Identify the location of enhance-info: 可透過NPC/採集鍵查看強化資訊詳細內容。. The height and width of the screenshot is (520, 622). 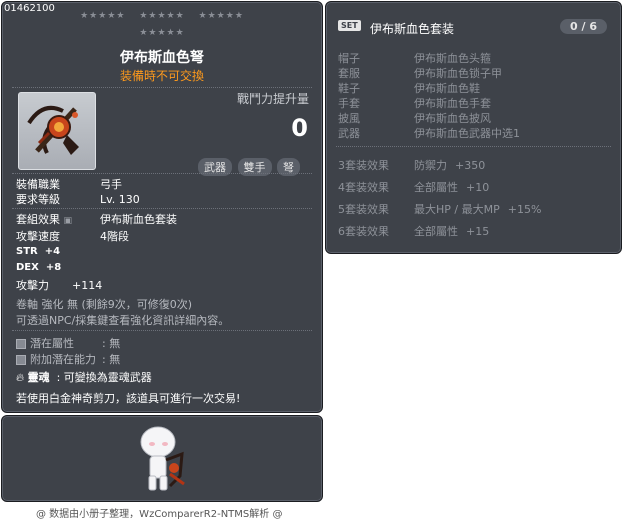
(123, 320).